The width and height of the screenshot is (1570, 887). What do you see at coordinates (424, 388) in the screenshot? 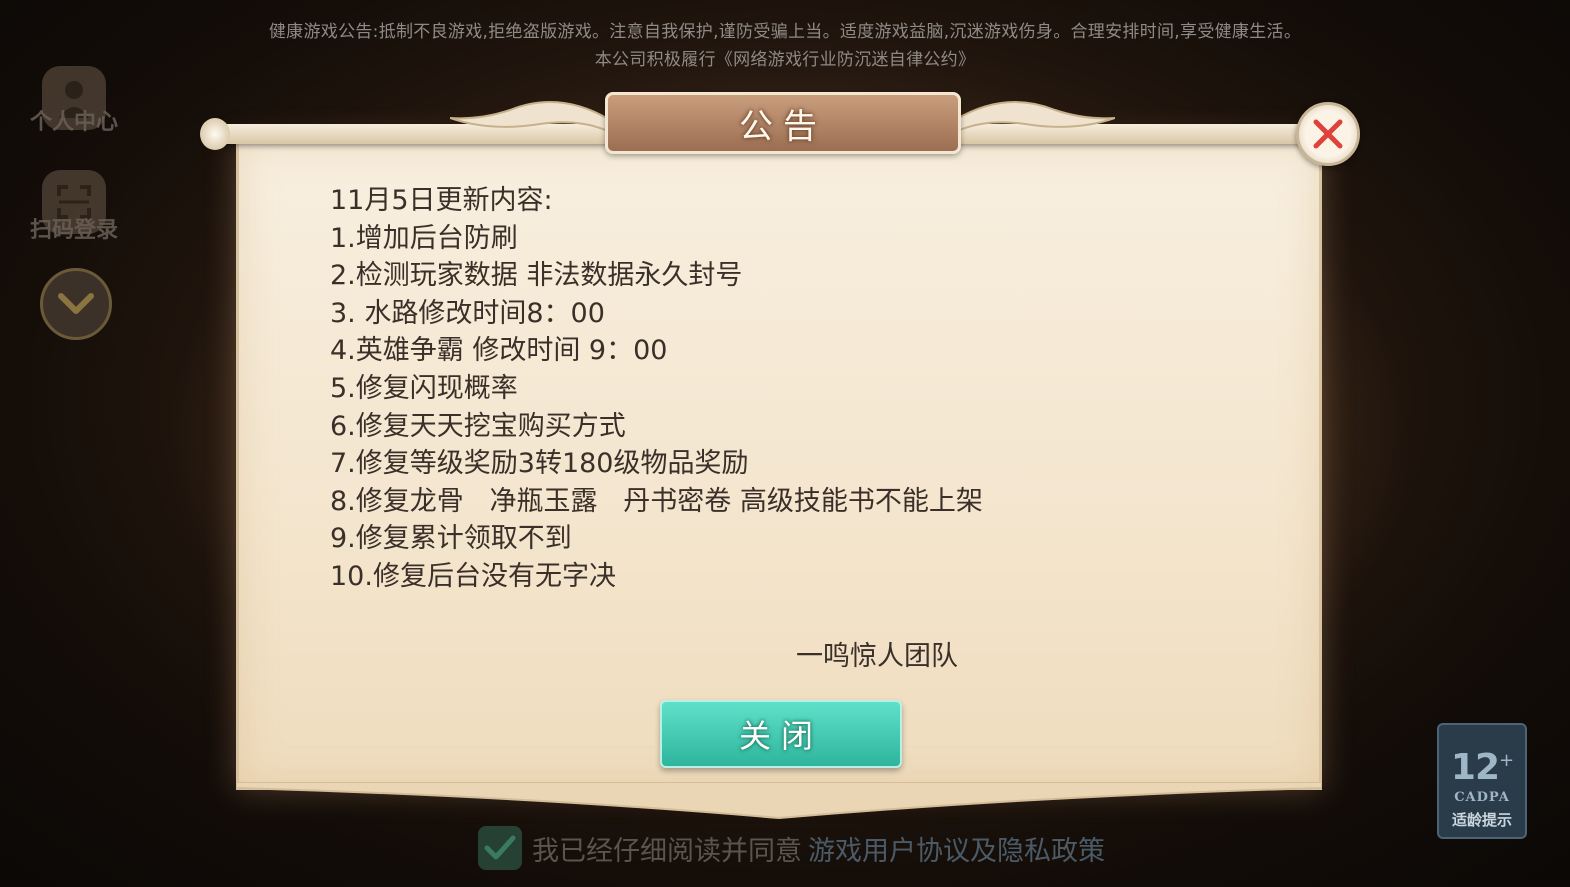
I see `announcement-line: 5.修复闪现概率` at bounding box center [424, 388].